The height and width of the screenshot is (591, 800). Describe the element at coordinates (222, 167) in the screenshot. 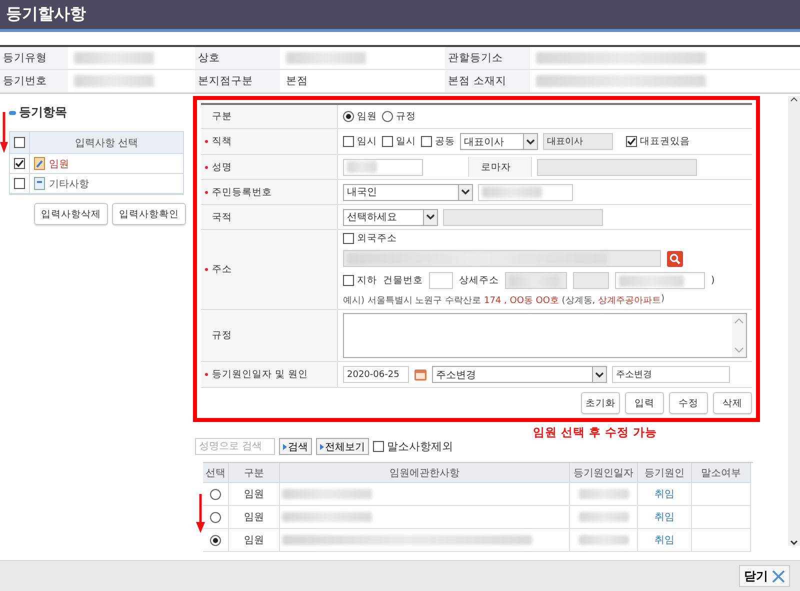

I see `field-label: 성명` at that location.